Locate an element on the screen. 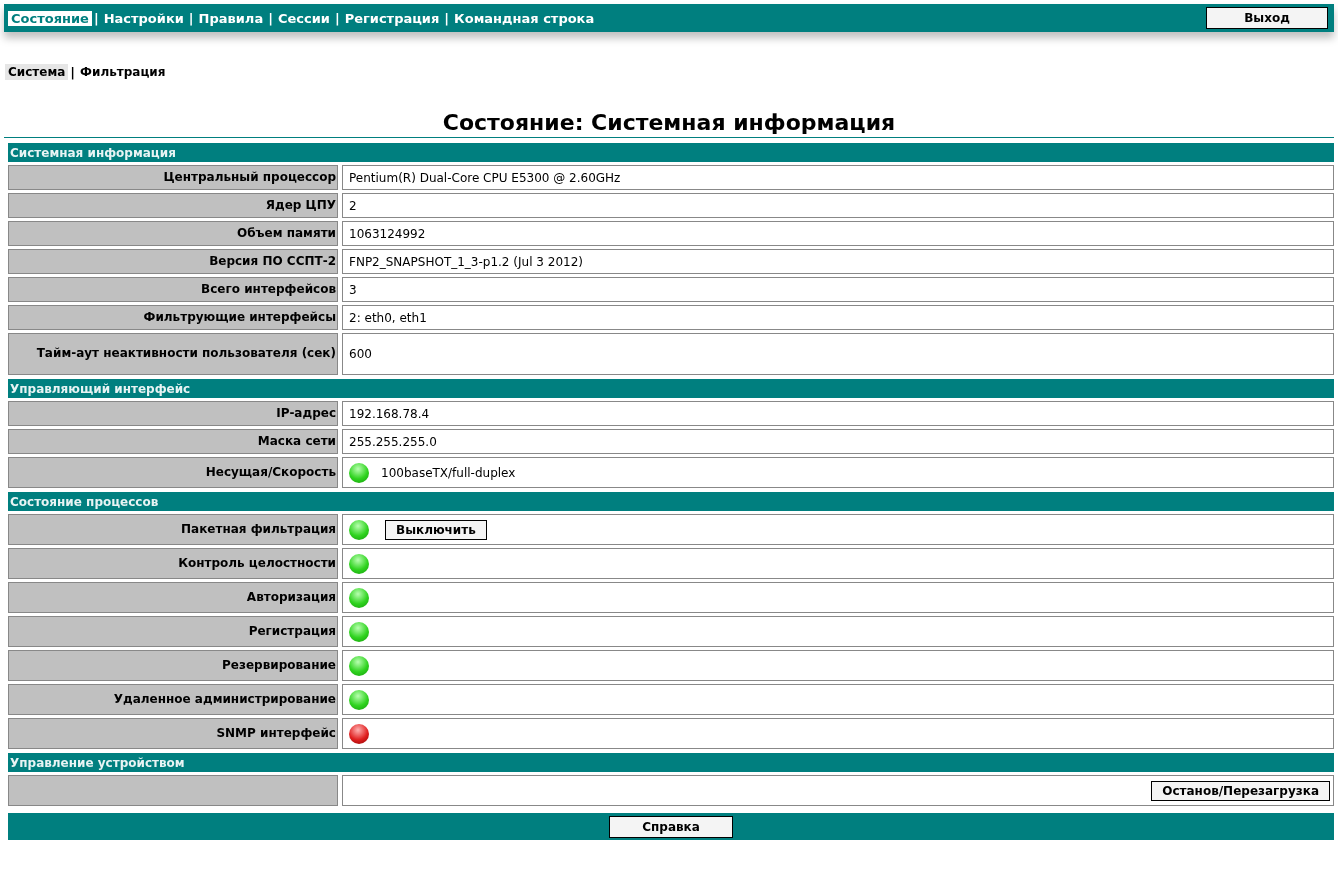 The image size is (1338, 887). field-label: Версия ПО ССПТ-2 is located at coordinates (173, 261).